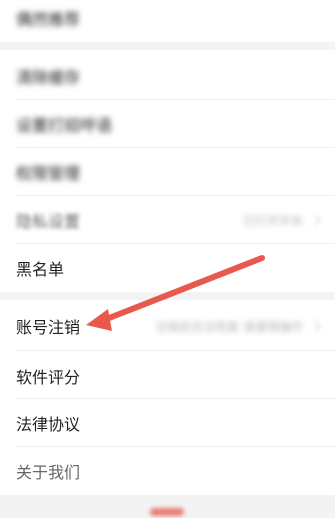 This screenshot has width=335, height=518. I want to click on settings-row-value: 已打开开关, so click(272, 220).